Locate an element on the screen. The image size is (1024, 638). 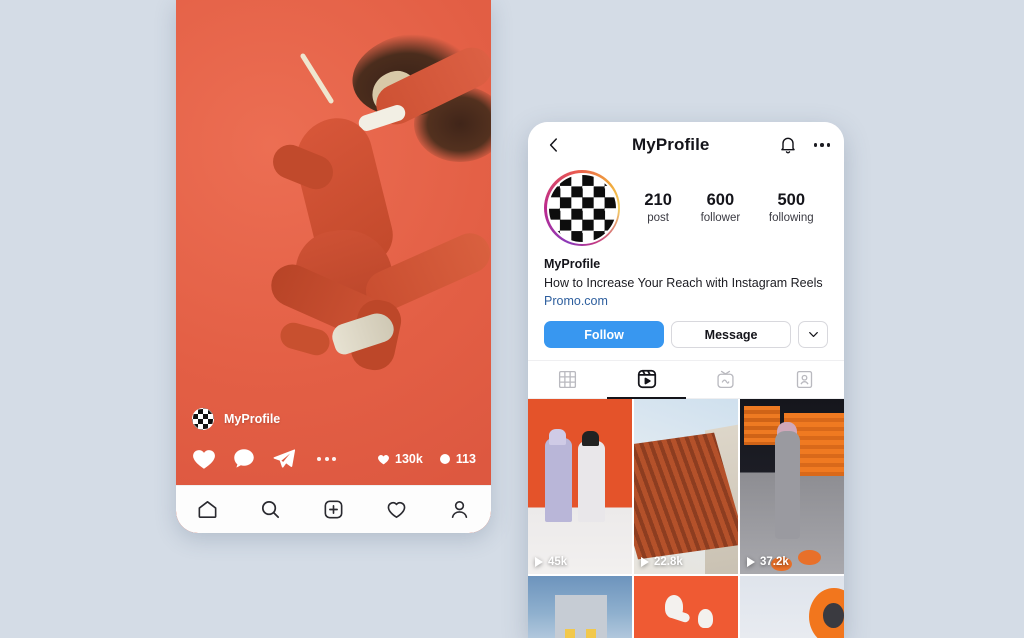
like-count: 130k is located at coordinates (400, 459).